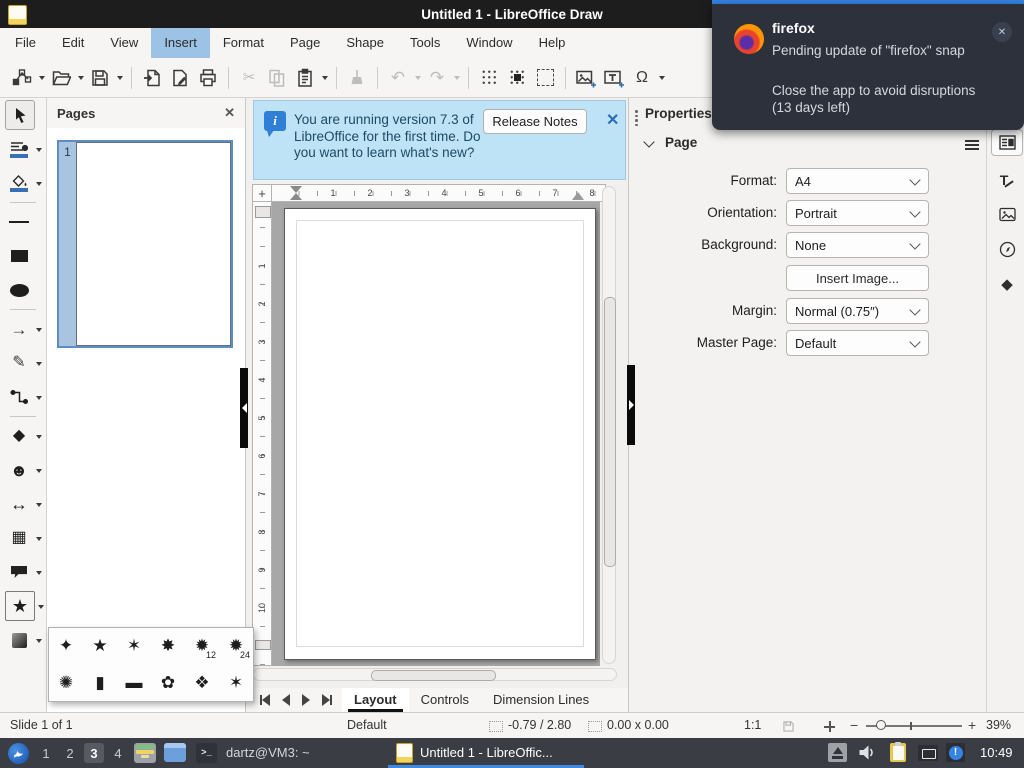 The height and width of the screenshot is (768, 1024). I want to click on menu-window: Window, so click(489, 43).